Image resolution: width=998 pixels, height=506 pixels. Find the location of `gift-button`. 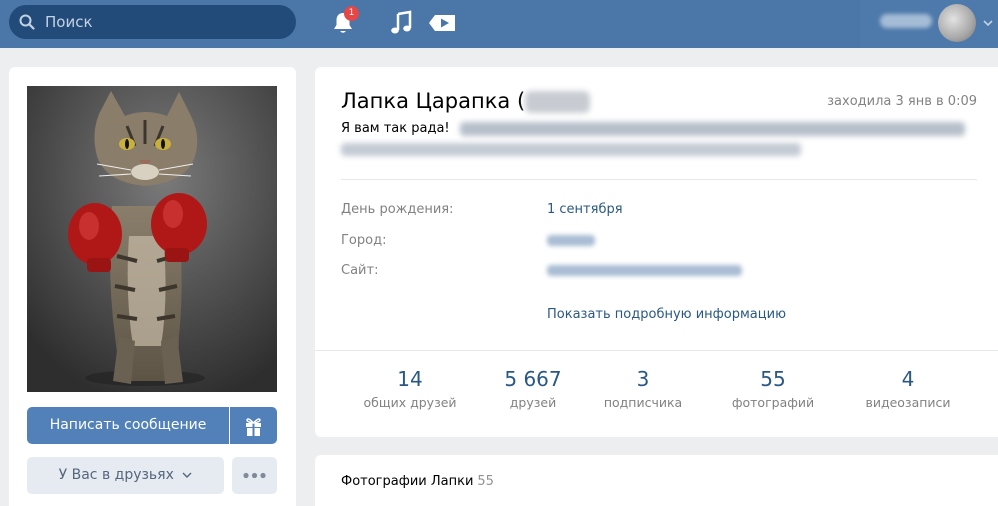

gift-button is located at coordinates (253, 425).